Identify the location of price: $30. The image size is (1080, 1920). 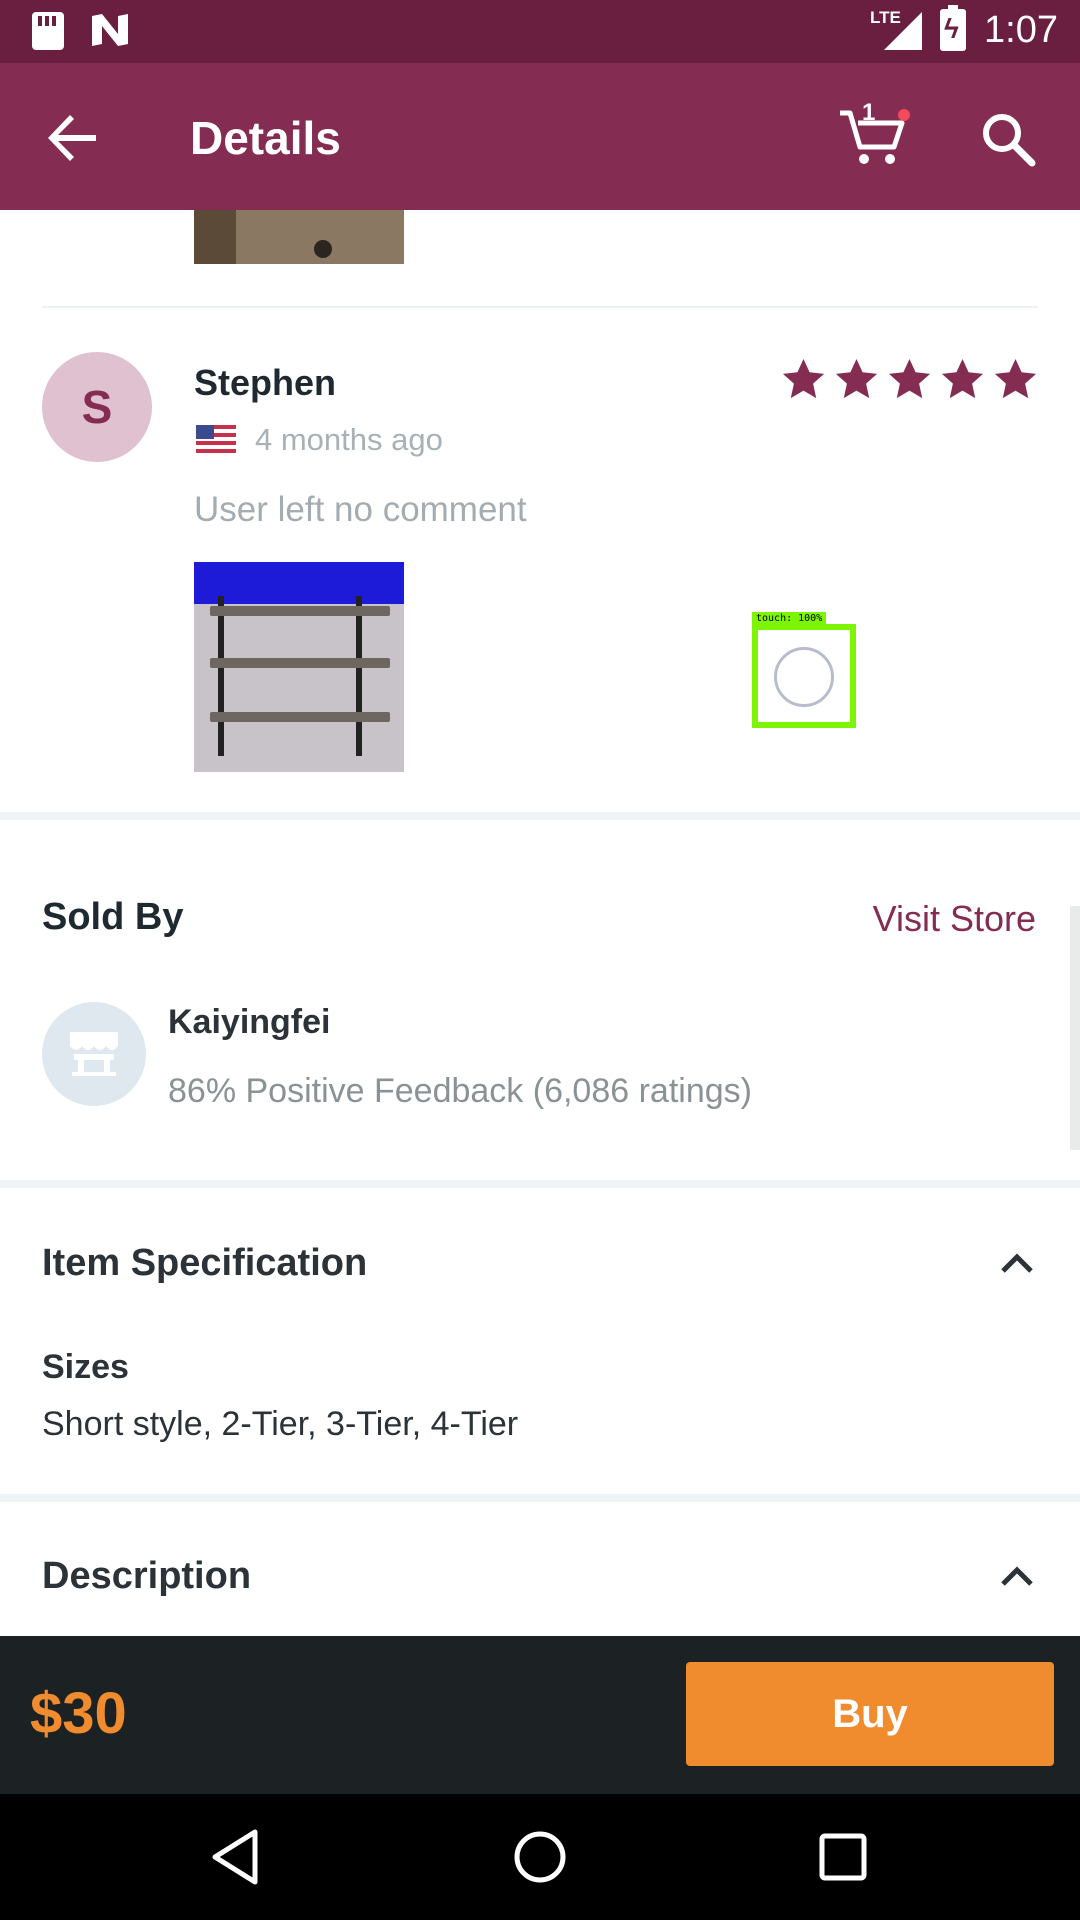
(78, 1713).